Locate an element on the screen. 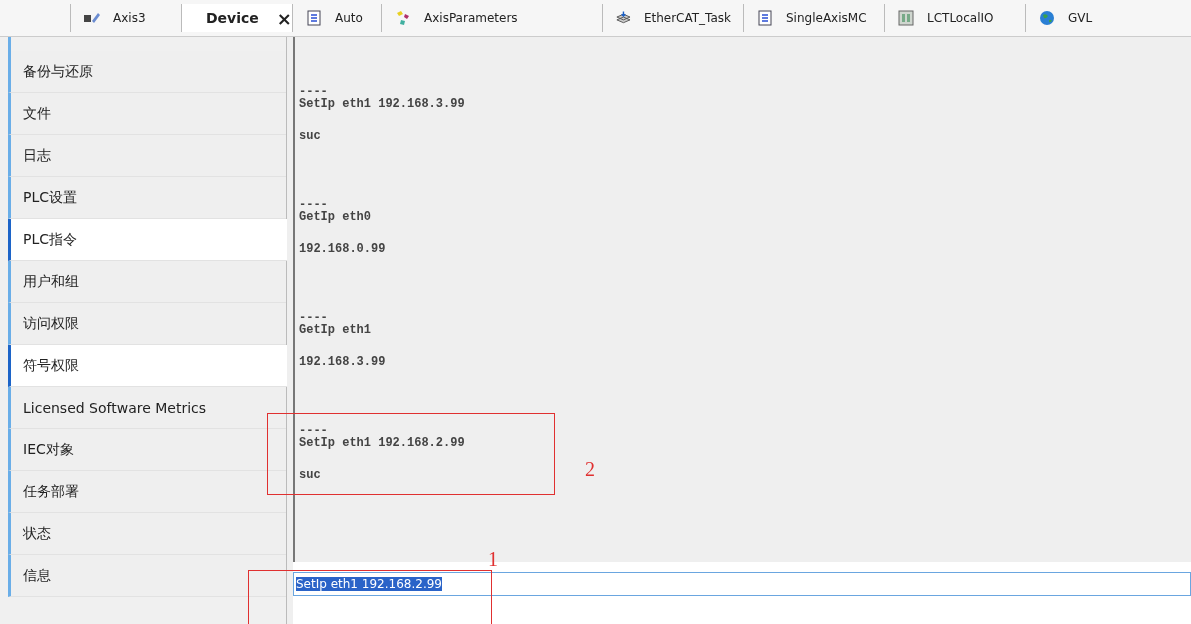 The height and width of the screenshot is (624, 1191). close-icon: × is located at coordinates (284, 18).